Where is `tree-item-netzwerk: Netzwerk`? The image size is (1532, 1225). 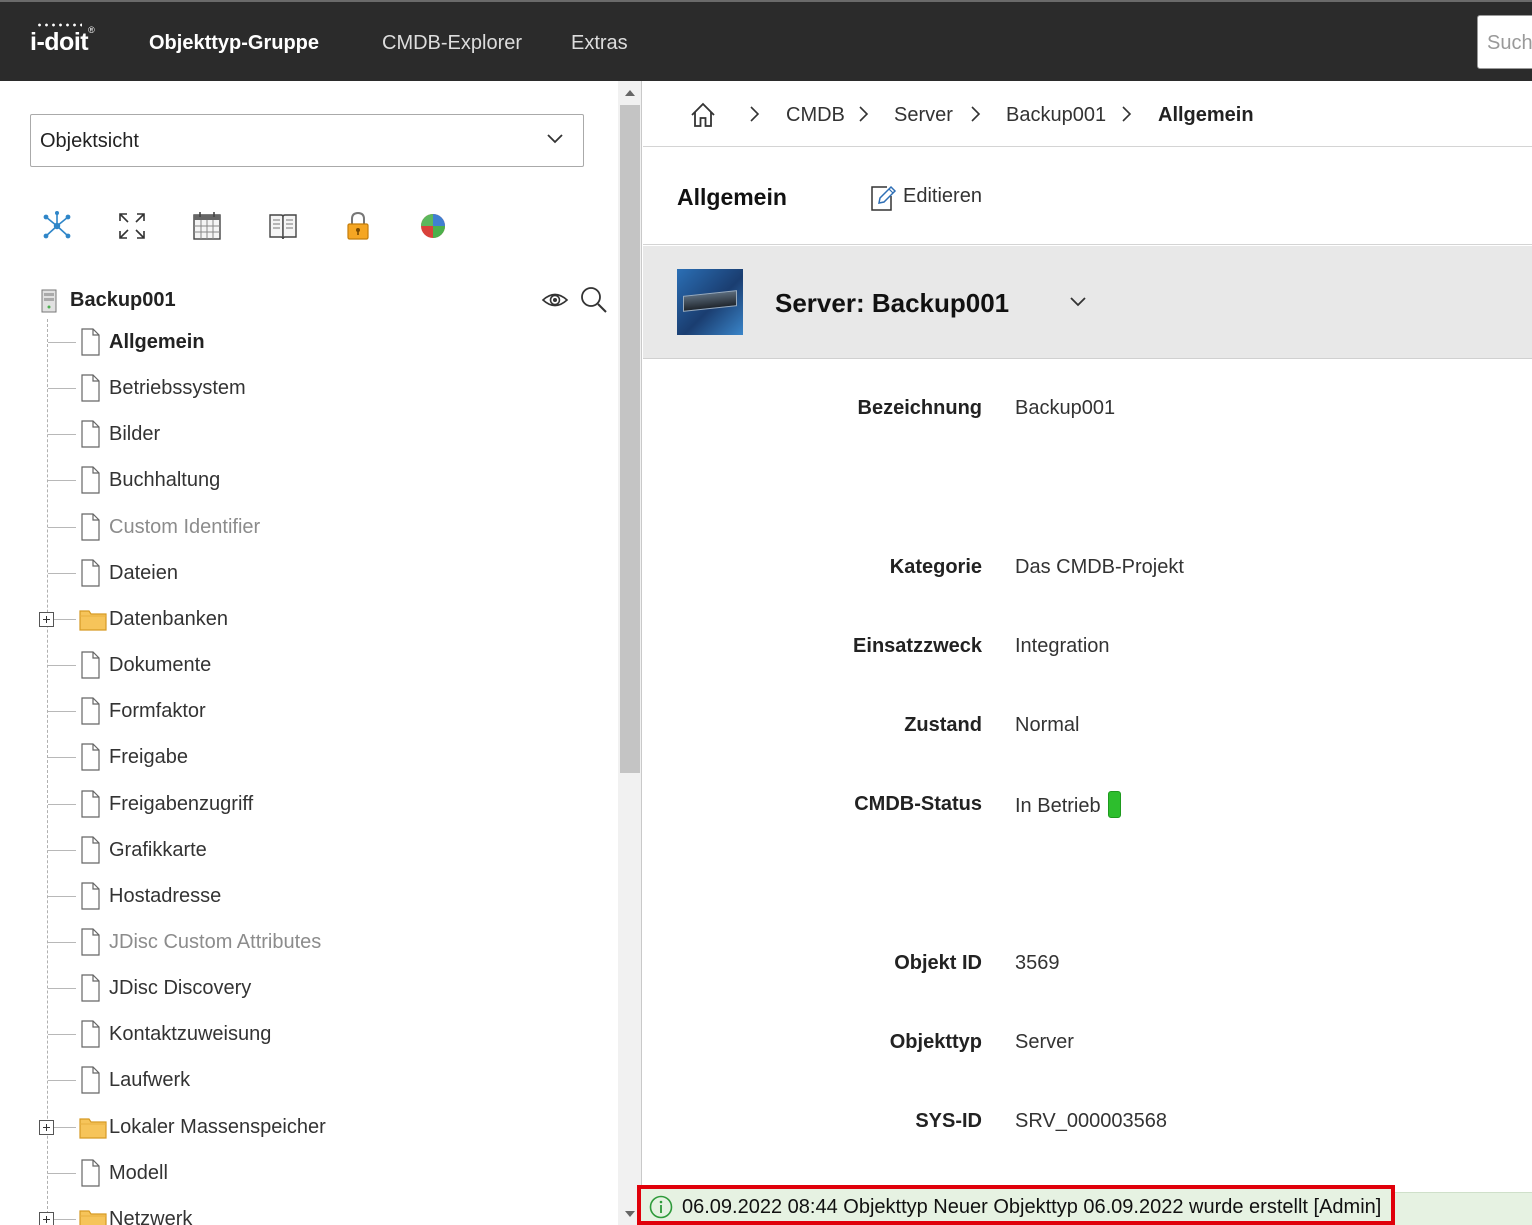 tree-item-netzwerk: Netzwerk is located at coordinates (318, 1213).